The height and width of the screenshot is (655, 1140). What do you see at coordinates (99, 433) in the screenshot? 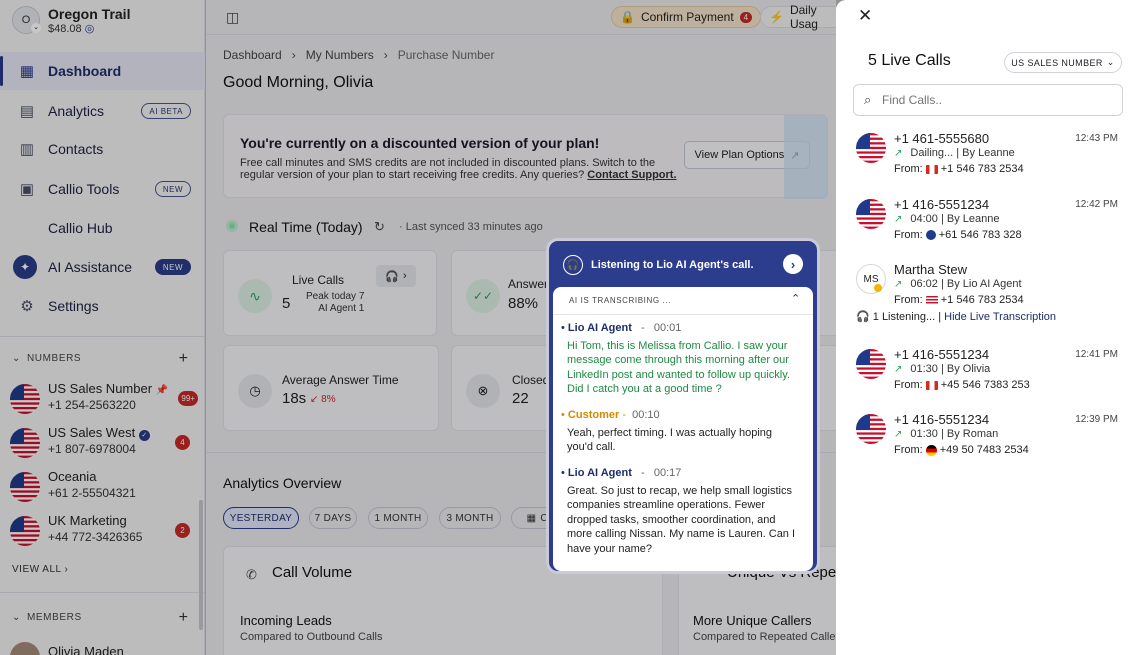
I see `number-name: US Sales West ✓` at bounding box center [99, 433].